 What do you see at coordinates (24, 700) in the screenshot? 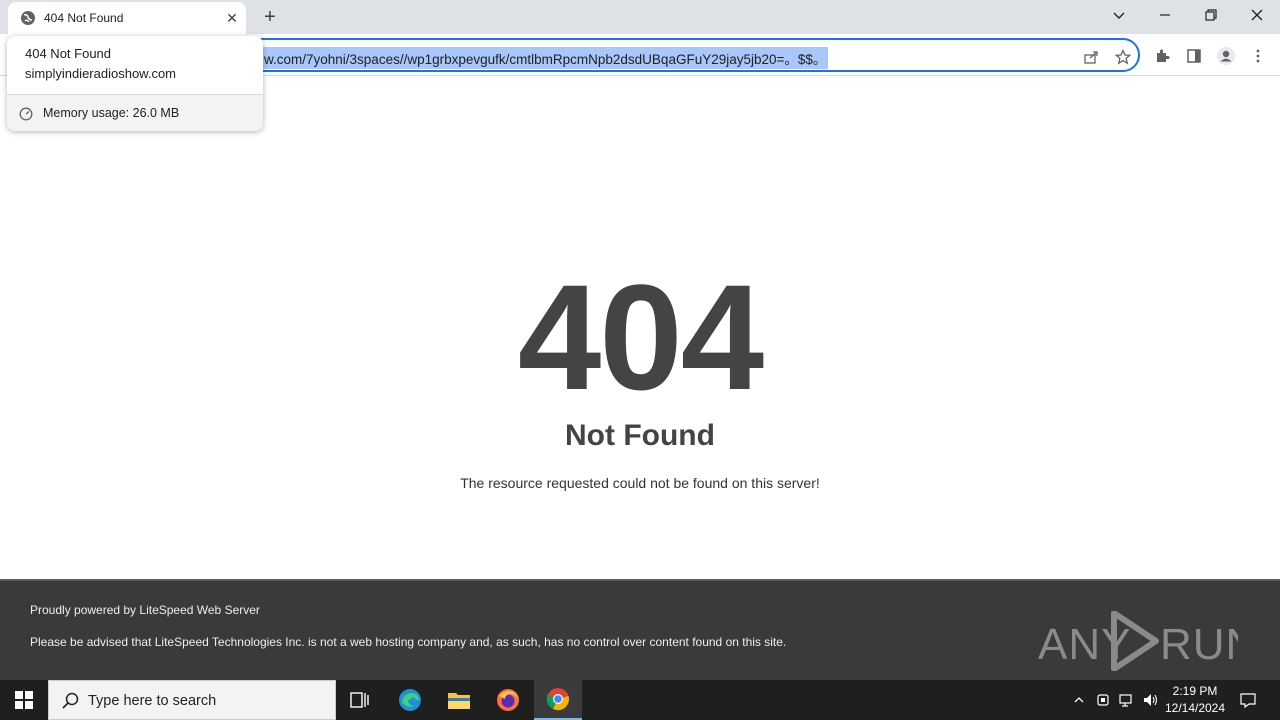
I see `windows-start-icon` at bounding box center [24, 700].